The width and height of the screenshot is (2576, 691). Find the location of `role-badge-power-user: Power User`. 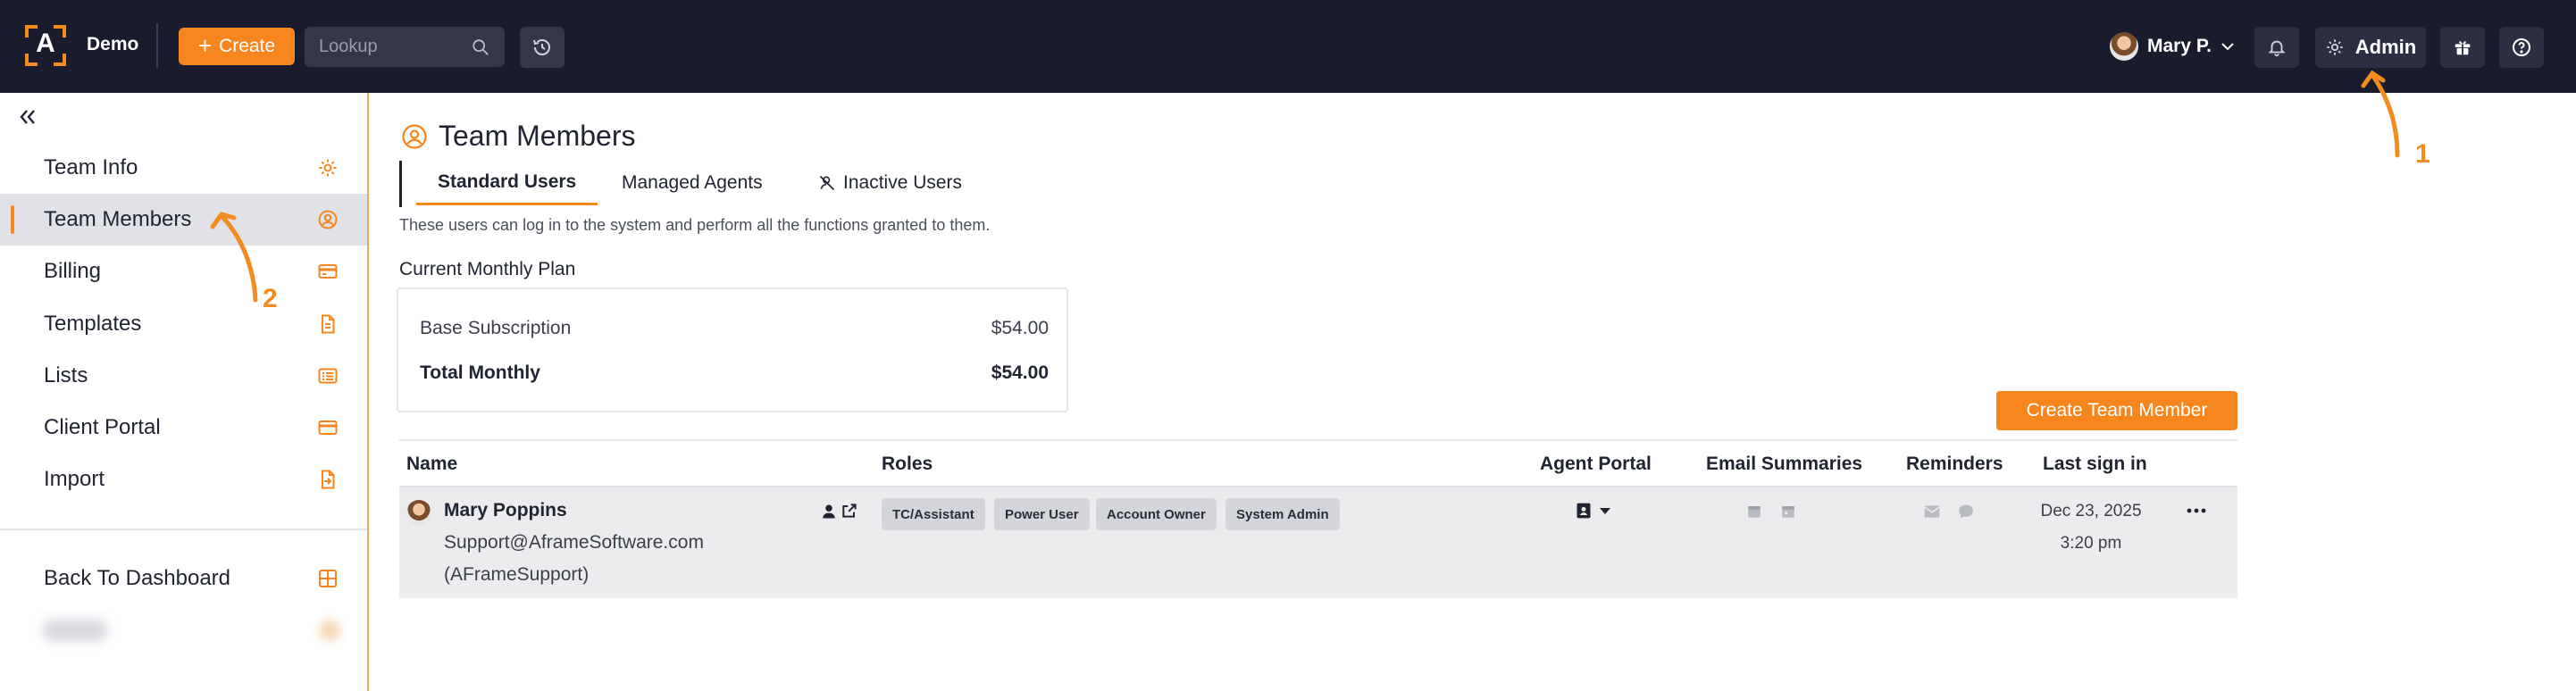

role-badge-power-user: Power User is located at coordinates (1042, 514).